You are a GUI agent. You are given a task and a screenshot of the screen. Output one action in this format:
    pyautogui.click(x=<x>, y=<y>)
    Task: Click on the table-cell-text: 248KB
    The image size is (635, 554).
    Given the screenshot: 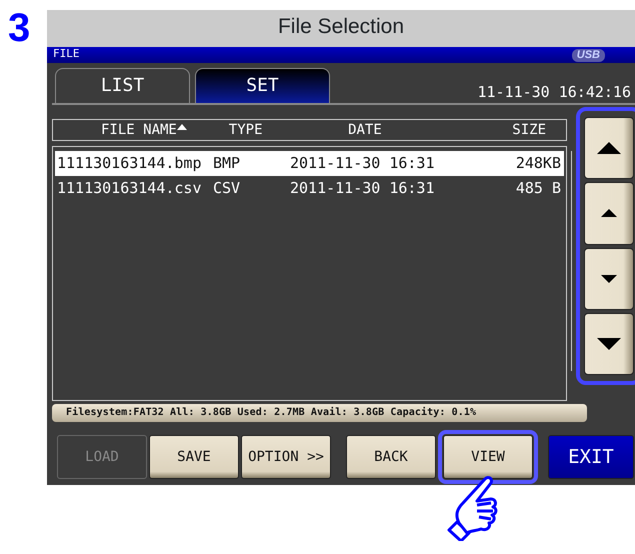 What is the action you would take?
    pyautogui.click(x=538, y=163)
    